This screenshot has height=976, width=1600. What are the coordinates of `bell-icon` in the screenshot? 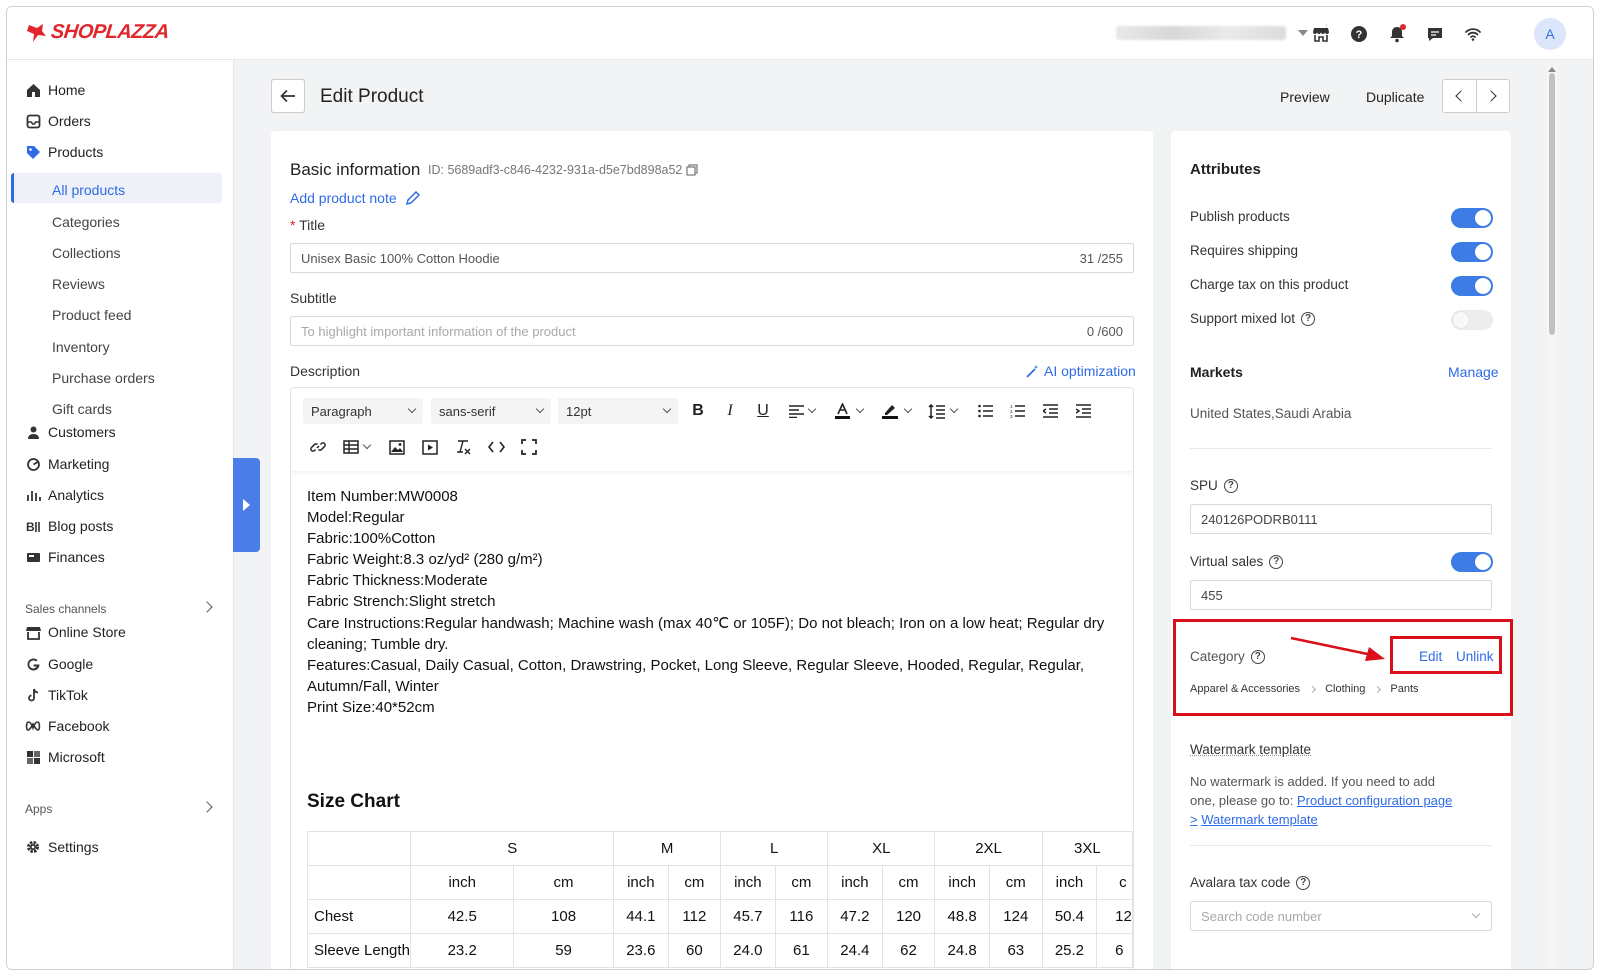 It's located at (1397, 34).